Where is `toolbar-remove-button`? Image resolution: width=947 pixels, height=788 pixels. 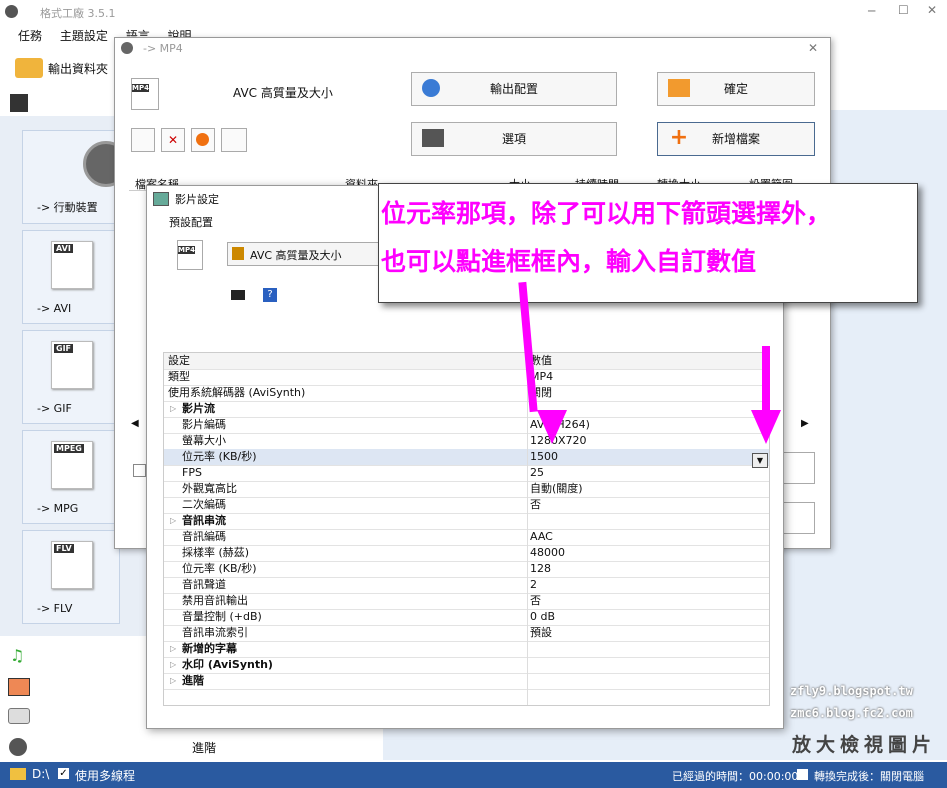 toolbar-remove-button is located at coordinates (143, 140).